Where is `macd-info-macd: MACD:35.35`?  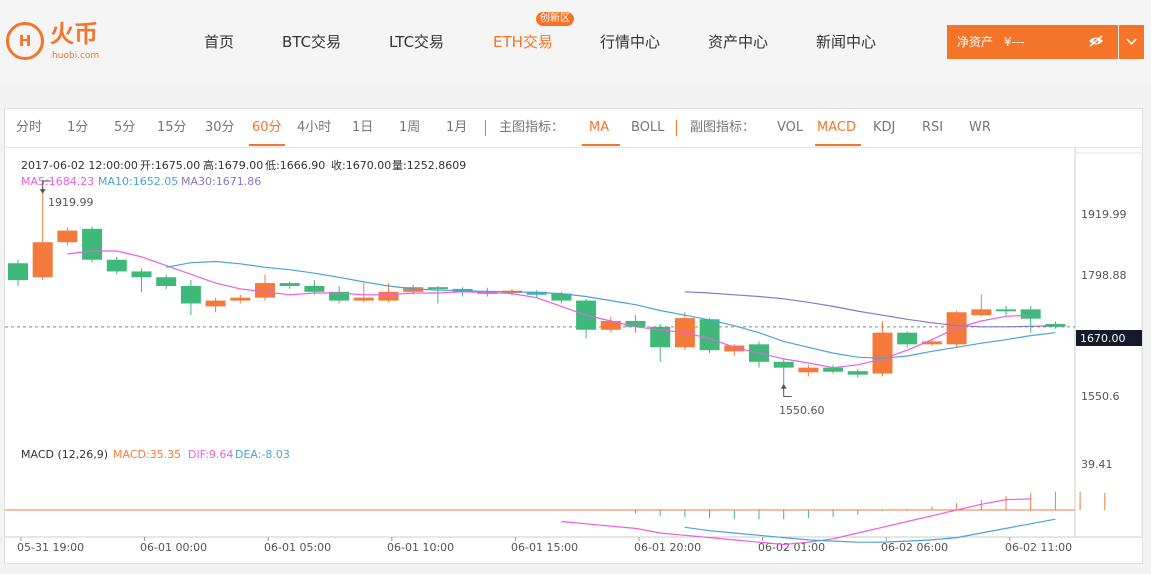
macd-info-macd: MACD:35.35 is located at coordinates (147, 454).